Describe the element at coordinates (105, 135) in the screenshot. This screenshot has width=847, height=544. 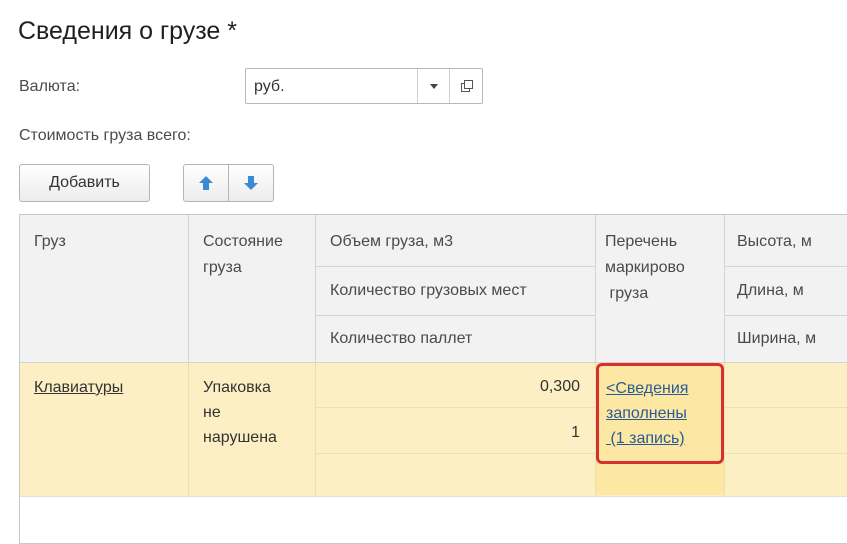
I see `total-cost-label: Стоимость груза всего:` at that location.